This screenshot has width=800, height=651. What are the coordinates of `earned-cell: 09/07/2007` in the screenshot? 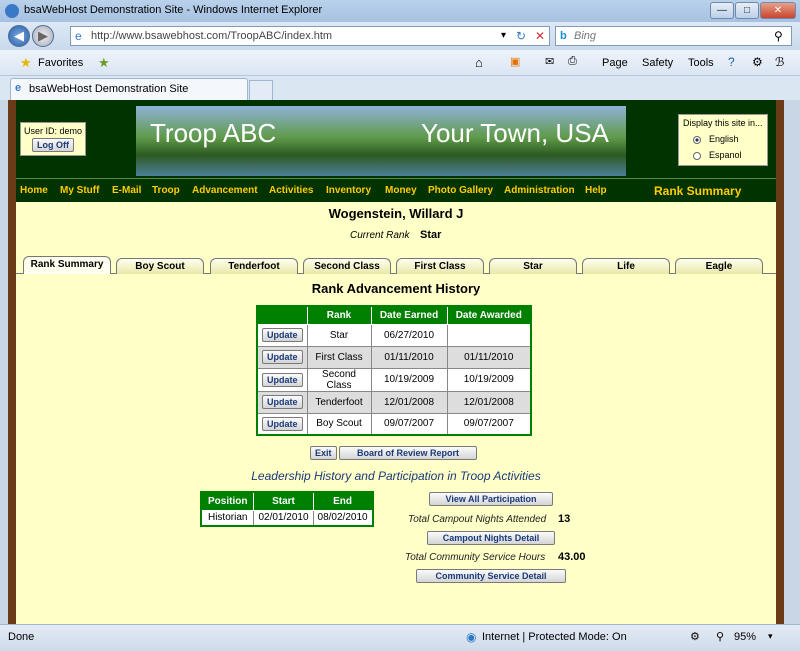 It's located at (409, 424).